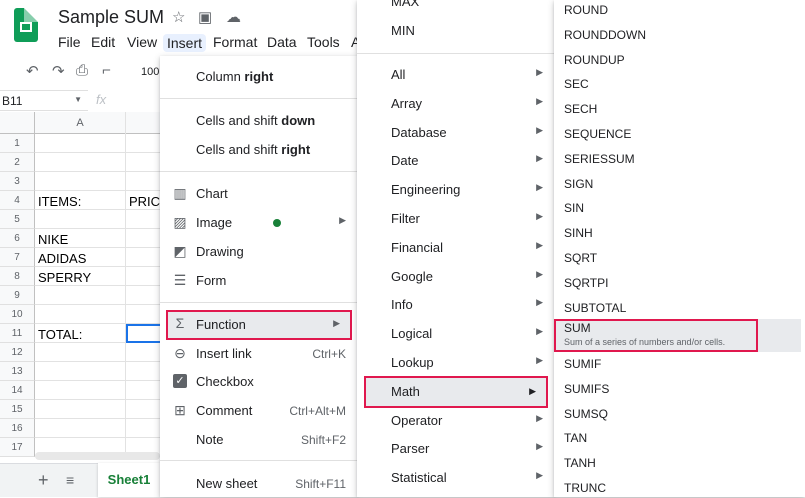 This screenshot has width=805, height=498. What do you see at coordinates (70, 480) in the screenshot?
I see `all-sheets-icon: ≡` at bounding box center [70, 480].